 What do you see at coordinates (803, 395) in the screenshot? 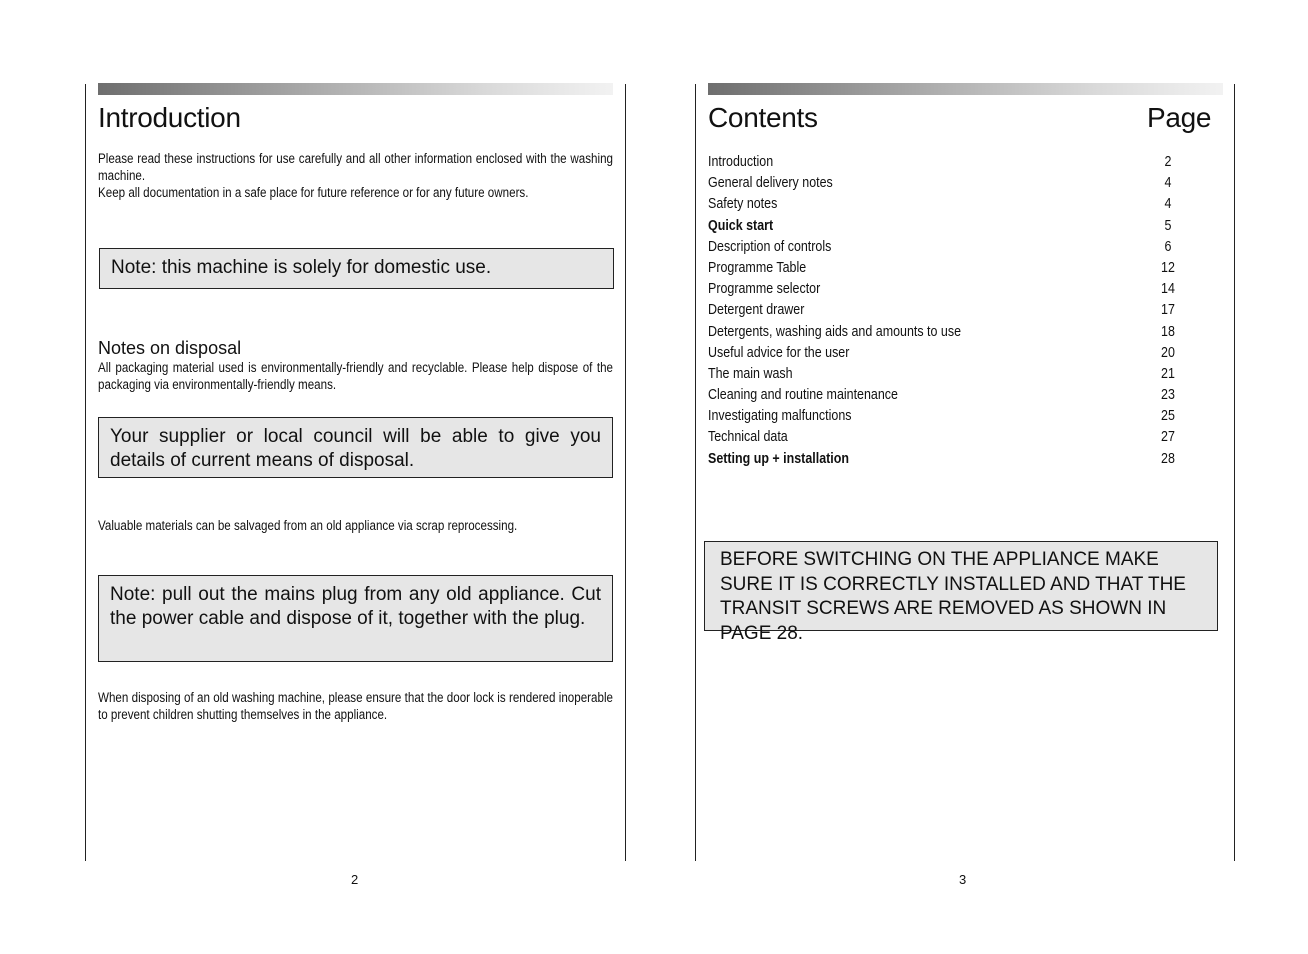
I see `toc-entry-title: Cleaning and routine maintenance` at bounding box center [803, 395].